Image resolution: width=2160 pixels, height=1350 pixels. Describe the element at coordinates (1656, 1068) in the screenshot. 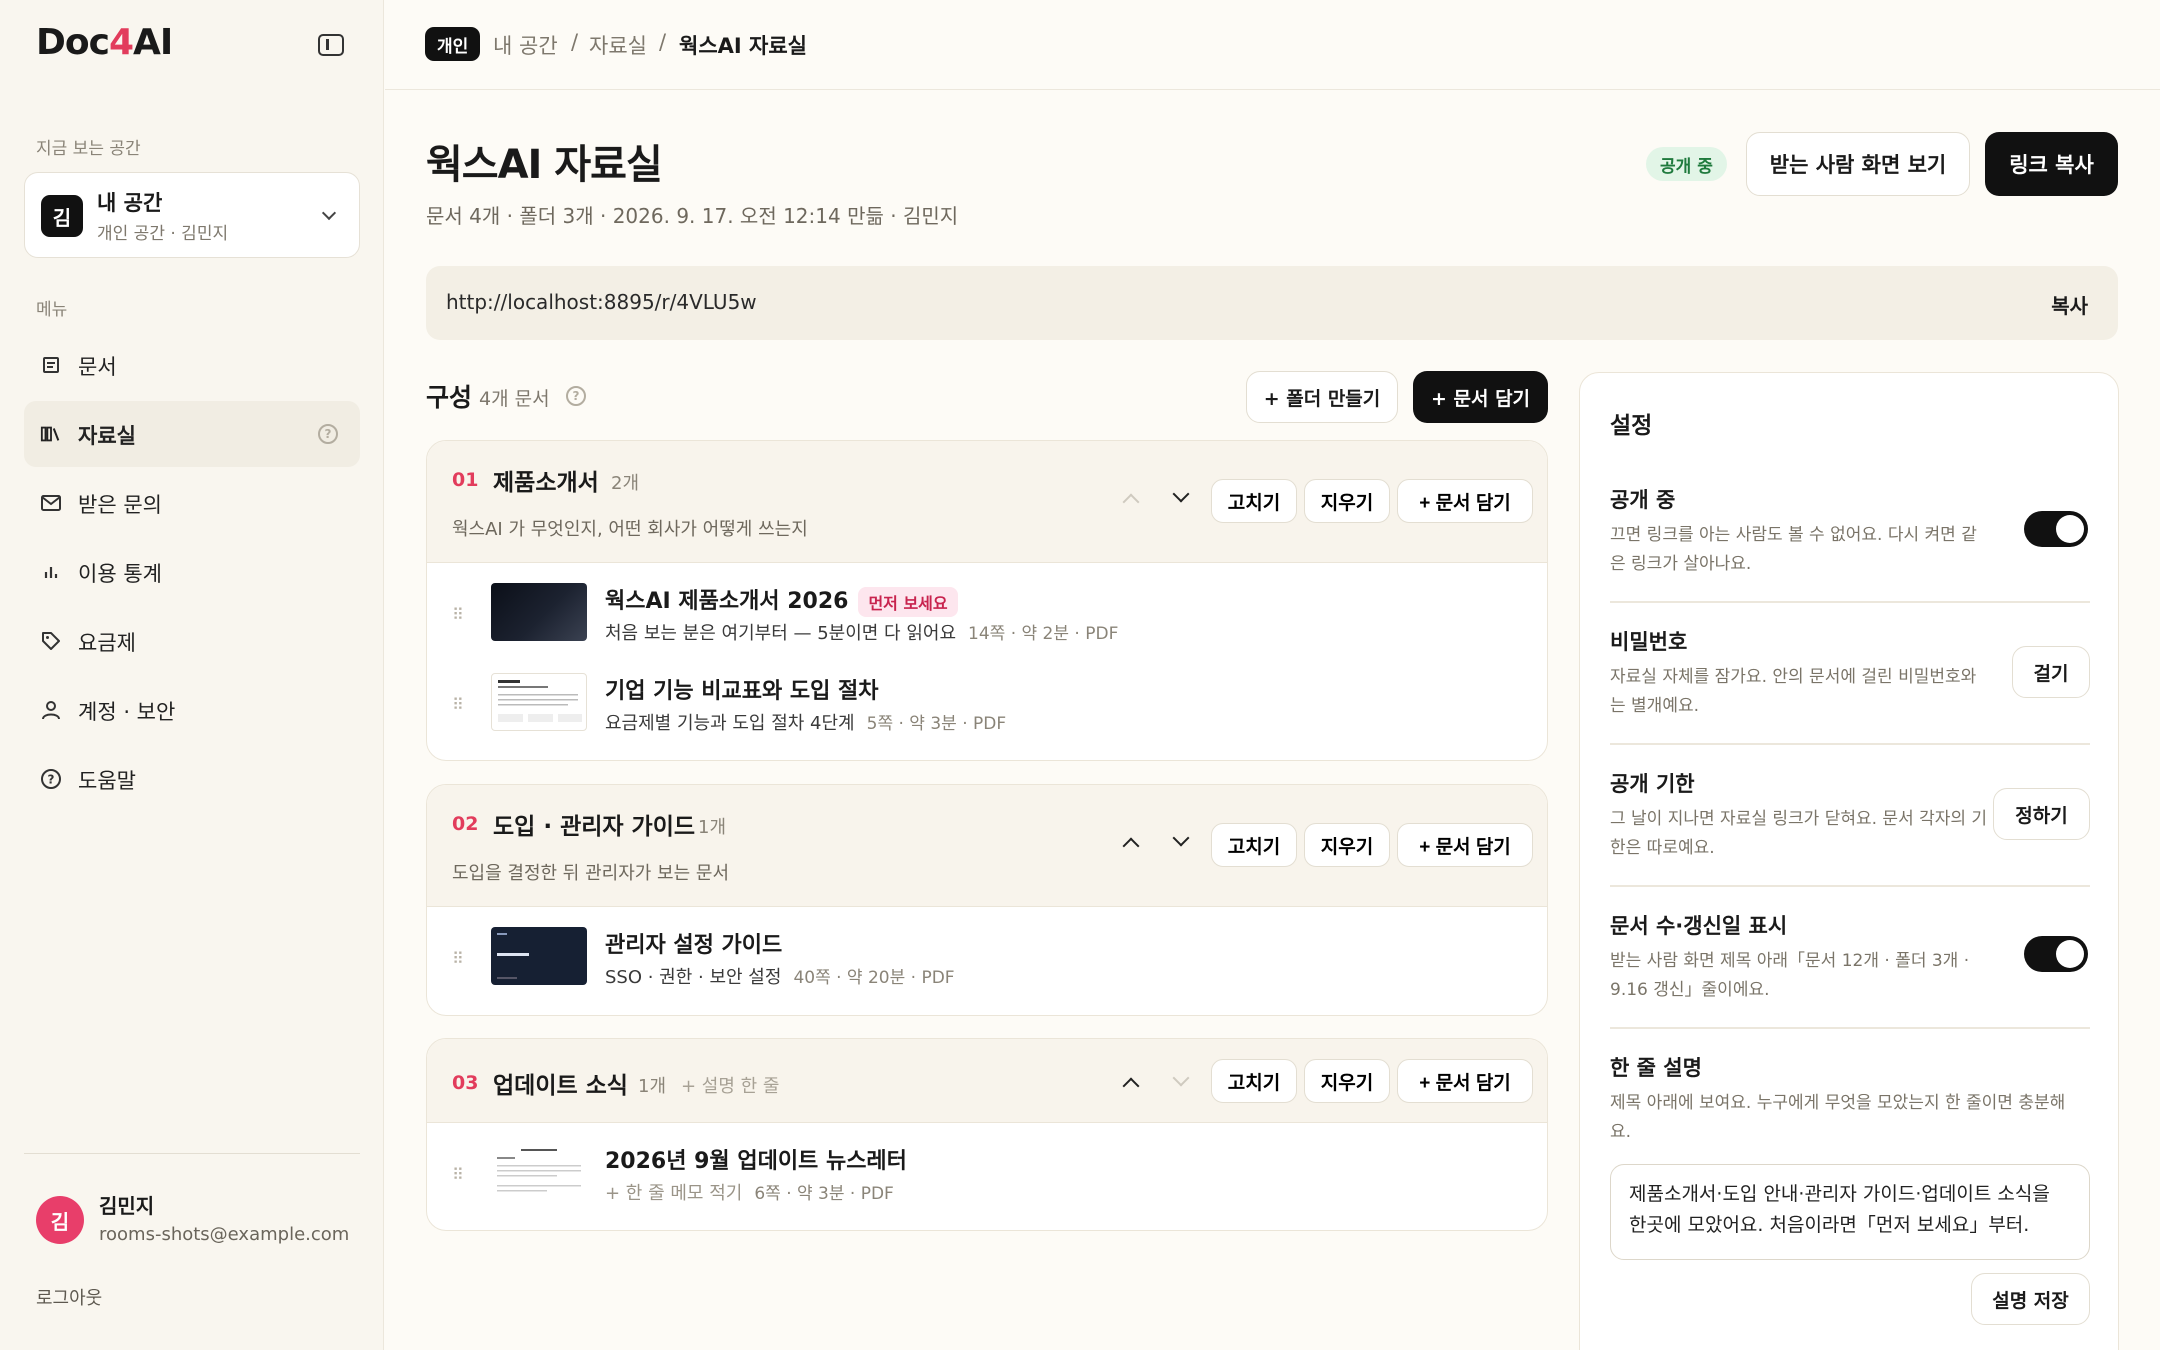

I see `setting-one-line-title: 한 줄 설명` at that location.